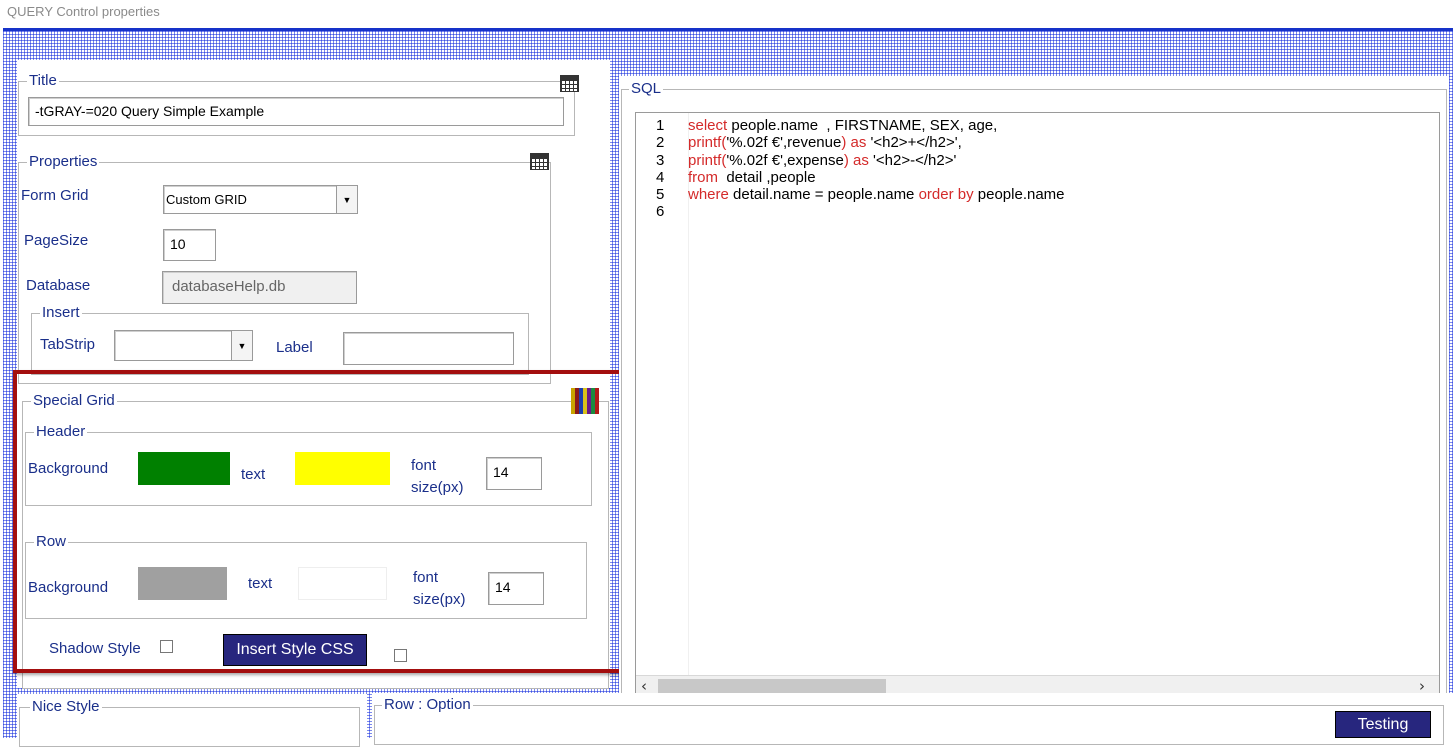 This screenshot has height=747, width=1453. I want to click on sql-token: detail ,people, so click(767, 177).